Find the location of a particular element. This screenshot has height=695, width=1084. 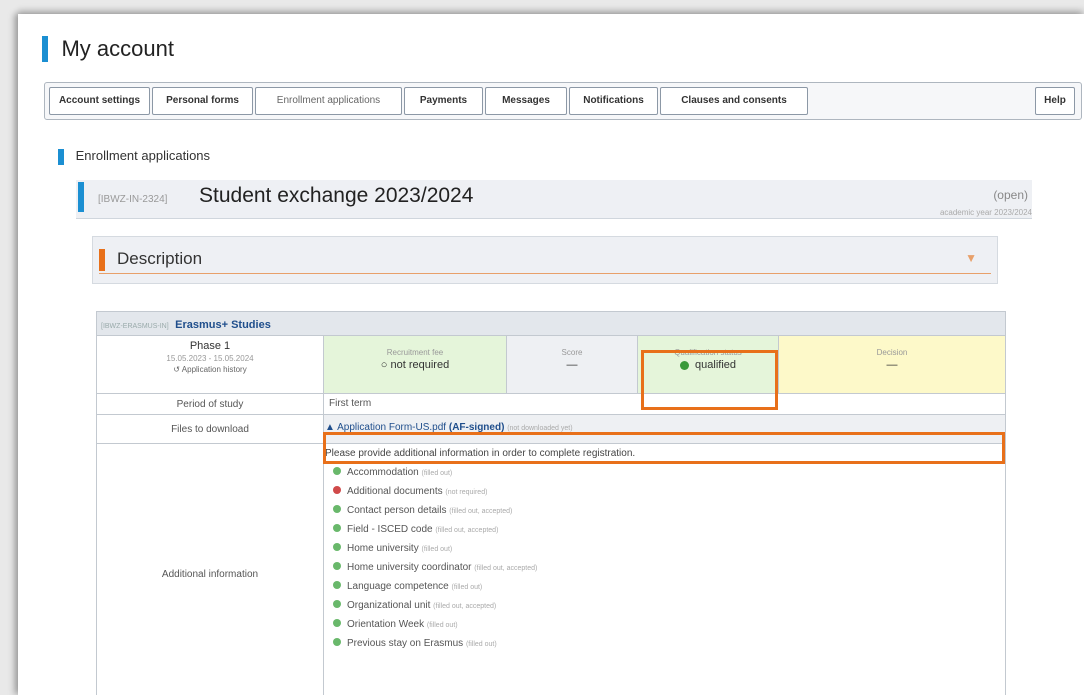

qualification-status-label: Qualification status is located at coordinates (708, 352).